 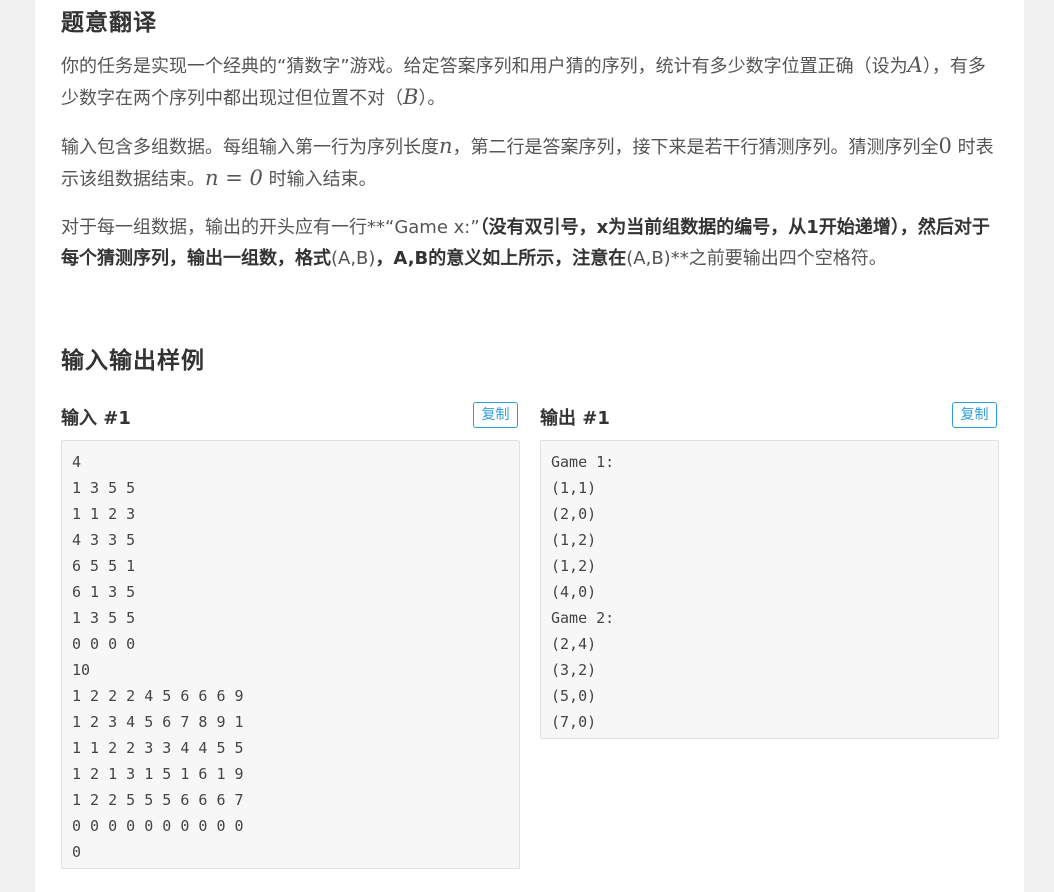 I want to click on copy-output-button: 复制, so click(x=974, y=415).